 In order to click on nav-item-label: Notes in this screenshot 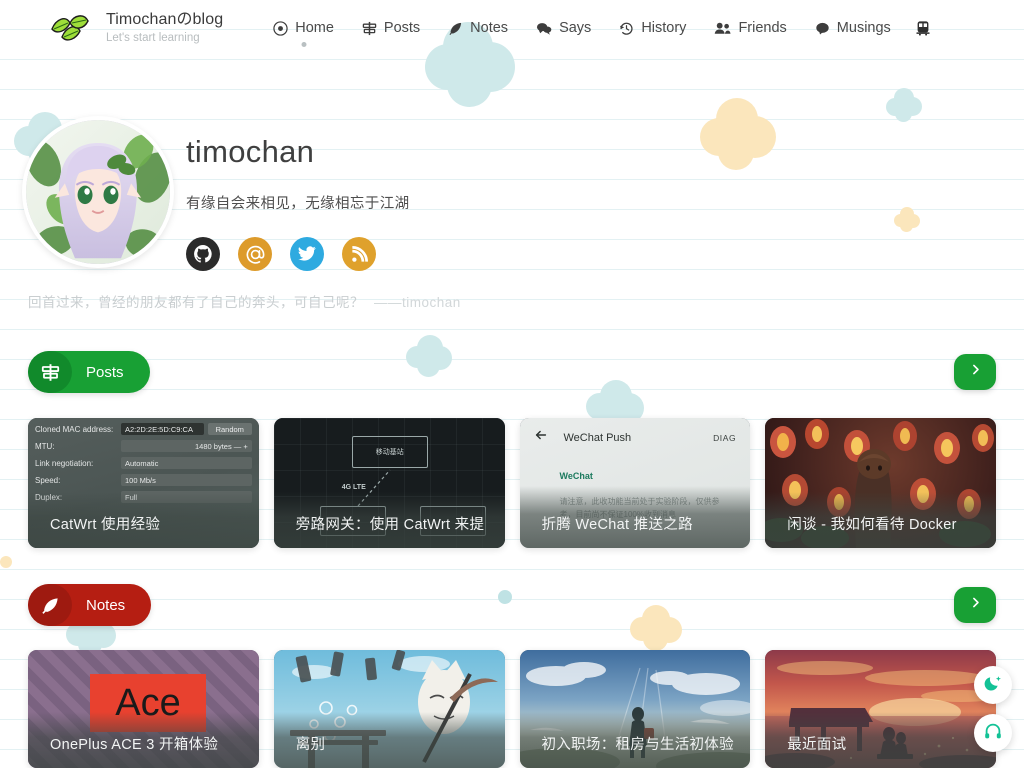, I will do `click(489, 28)`.